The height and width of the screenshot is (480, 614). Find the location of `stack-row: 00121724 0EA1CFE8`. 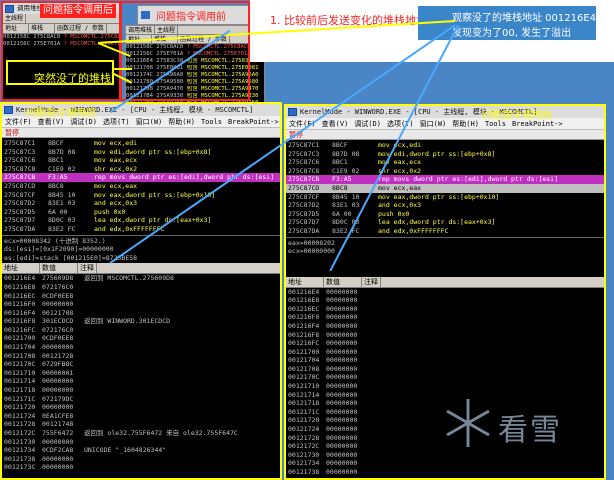

stack-row: 00121724 0EA1CFE8 is located at coordinates (141, 416).